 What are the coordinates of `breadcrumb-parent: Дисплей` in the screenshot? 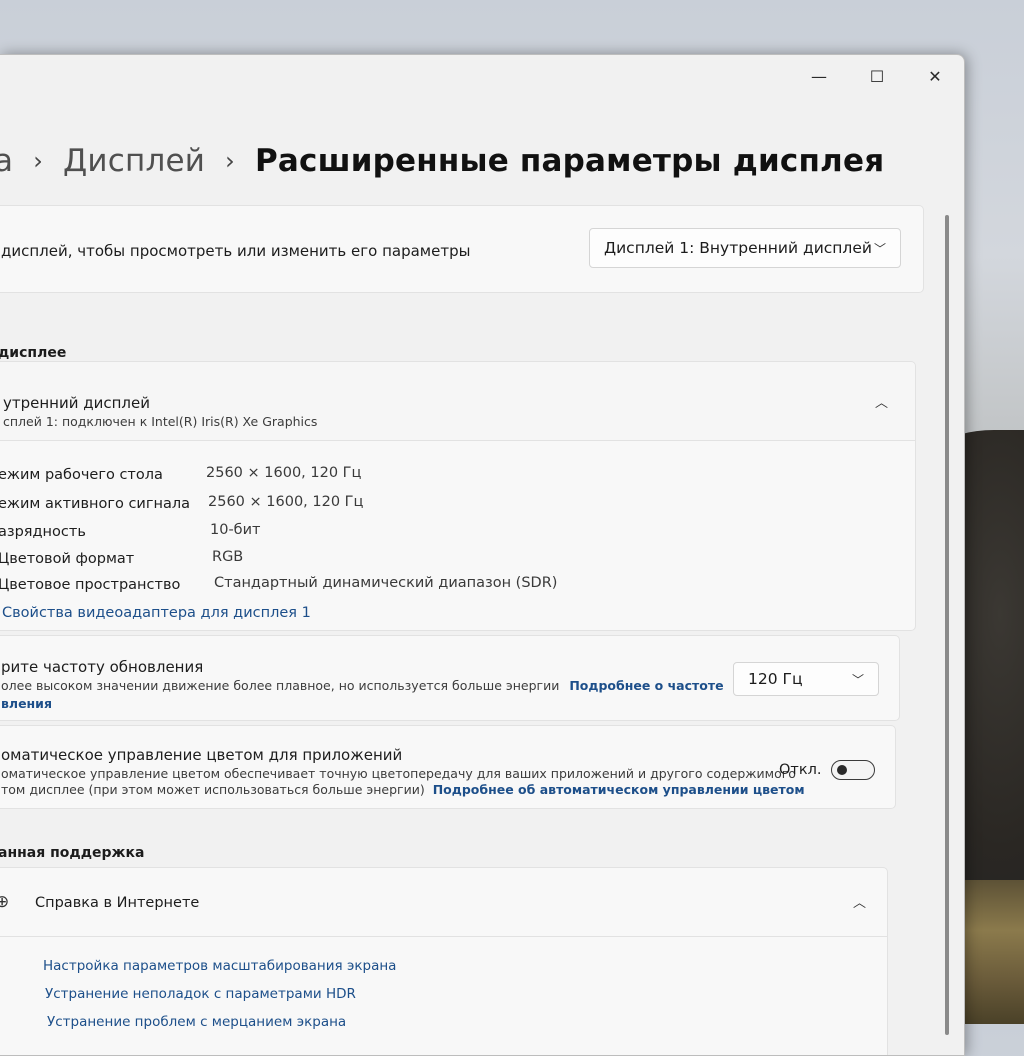 It's located at (134, 161).